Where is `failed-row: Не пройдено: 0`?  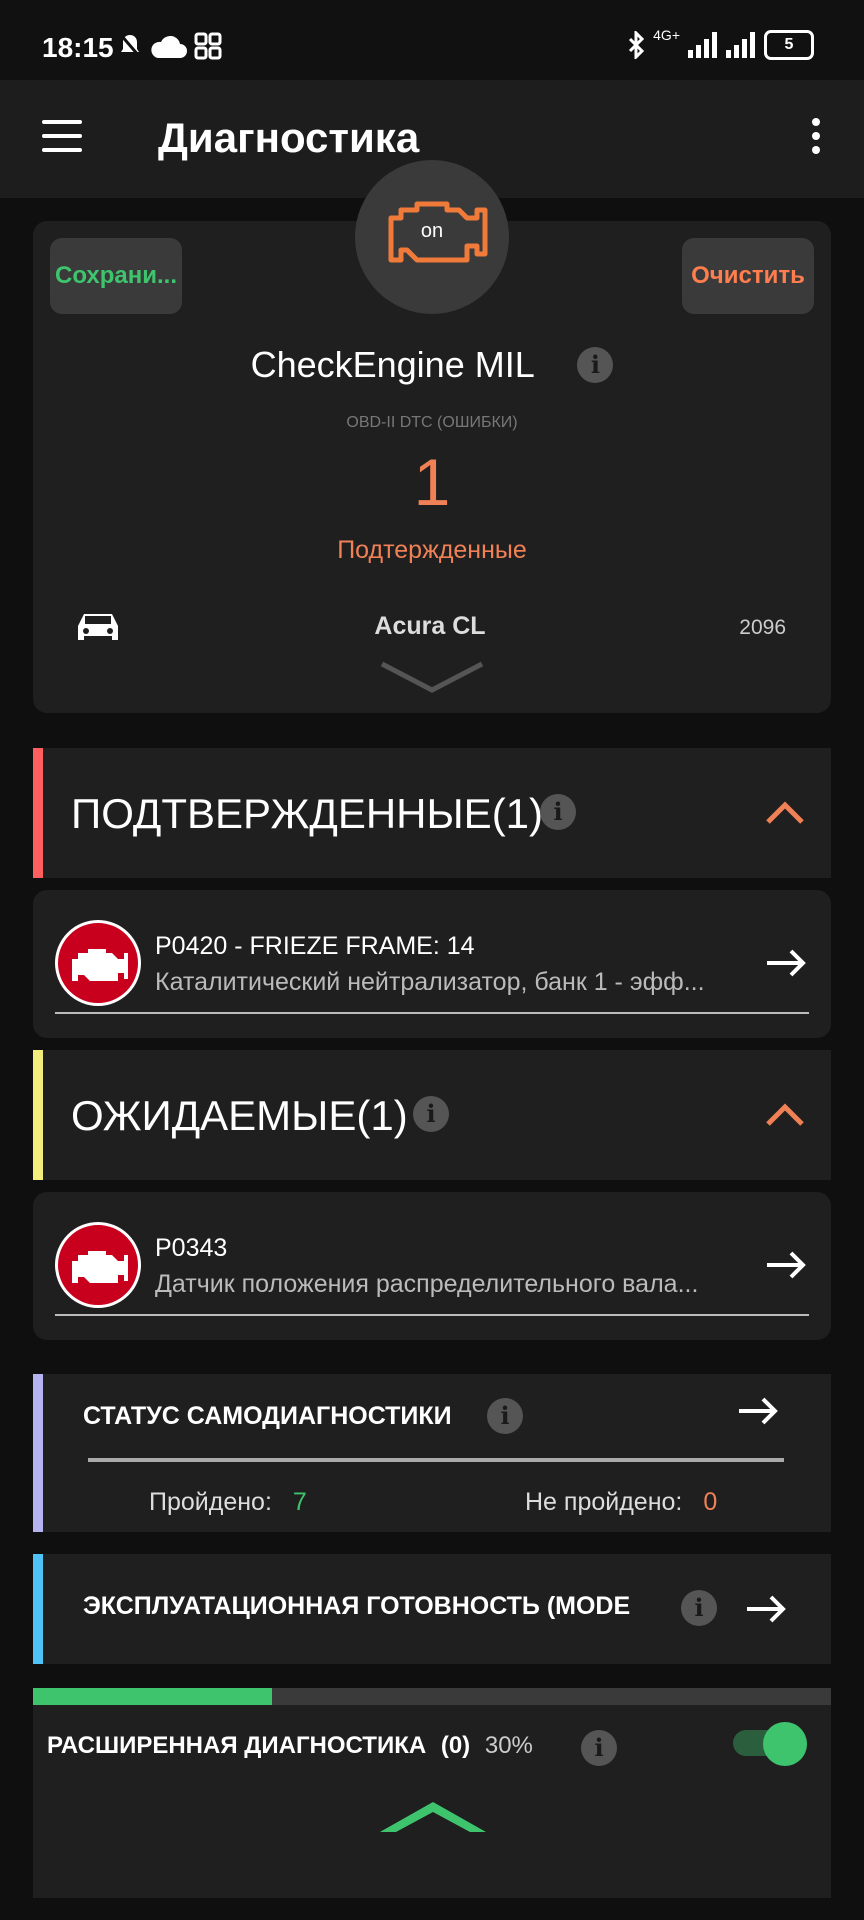
failed-row: Не пройдено: 0 is located at coordinates (621, 1502).